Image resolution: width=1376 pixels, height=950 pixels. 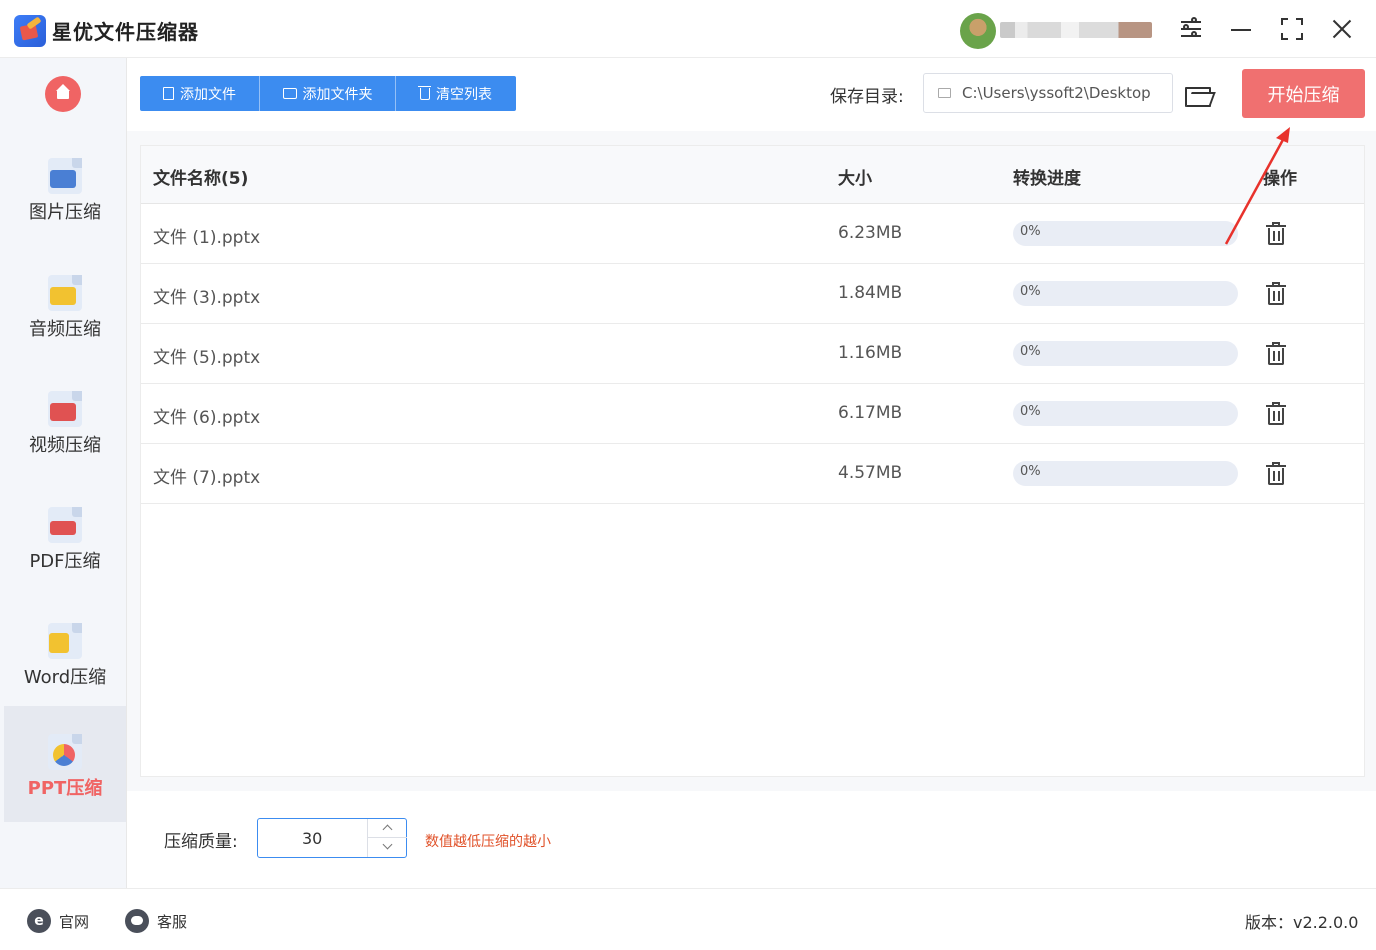 I want to click on table-header: 文件名称(5) 大小 转换进度 操作, so click(x=752, y=175).